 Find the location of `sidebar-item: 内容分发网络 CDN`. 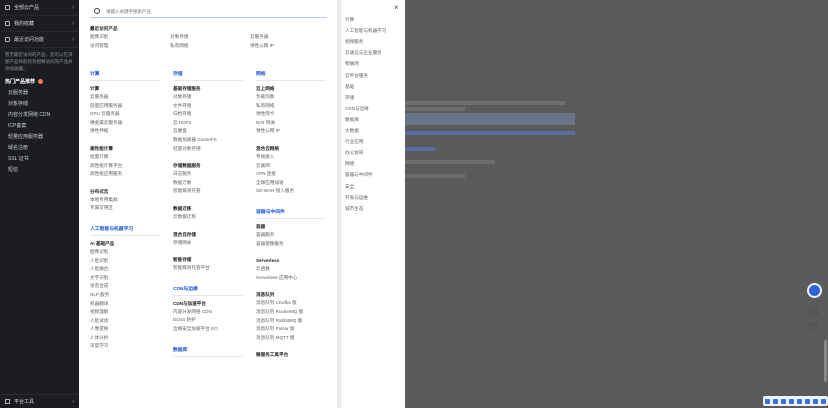

sidebar-item: 内容分发网络 CDN is located at coordinates (39, 115).